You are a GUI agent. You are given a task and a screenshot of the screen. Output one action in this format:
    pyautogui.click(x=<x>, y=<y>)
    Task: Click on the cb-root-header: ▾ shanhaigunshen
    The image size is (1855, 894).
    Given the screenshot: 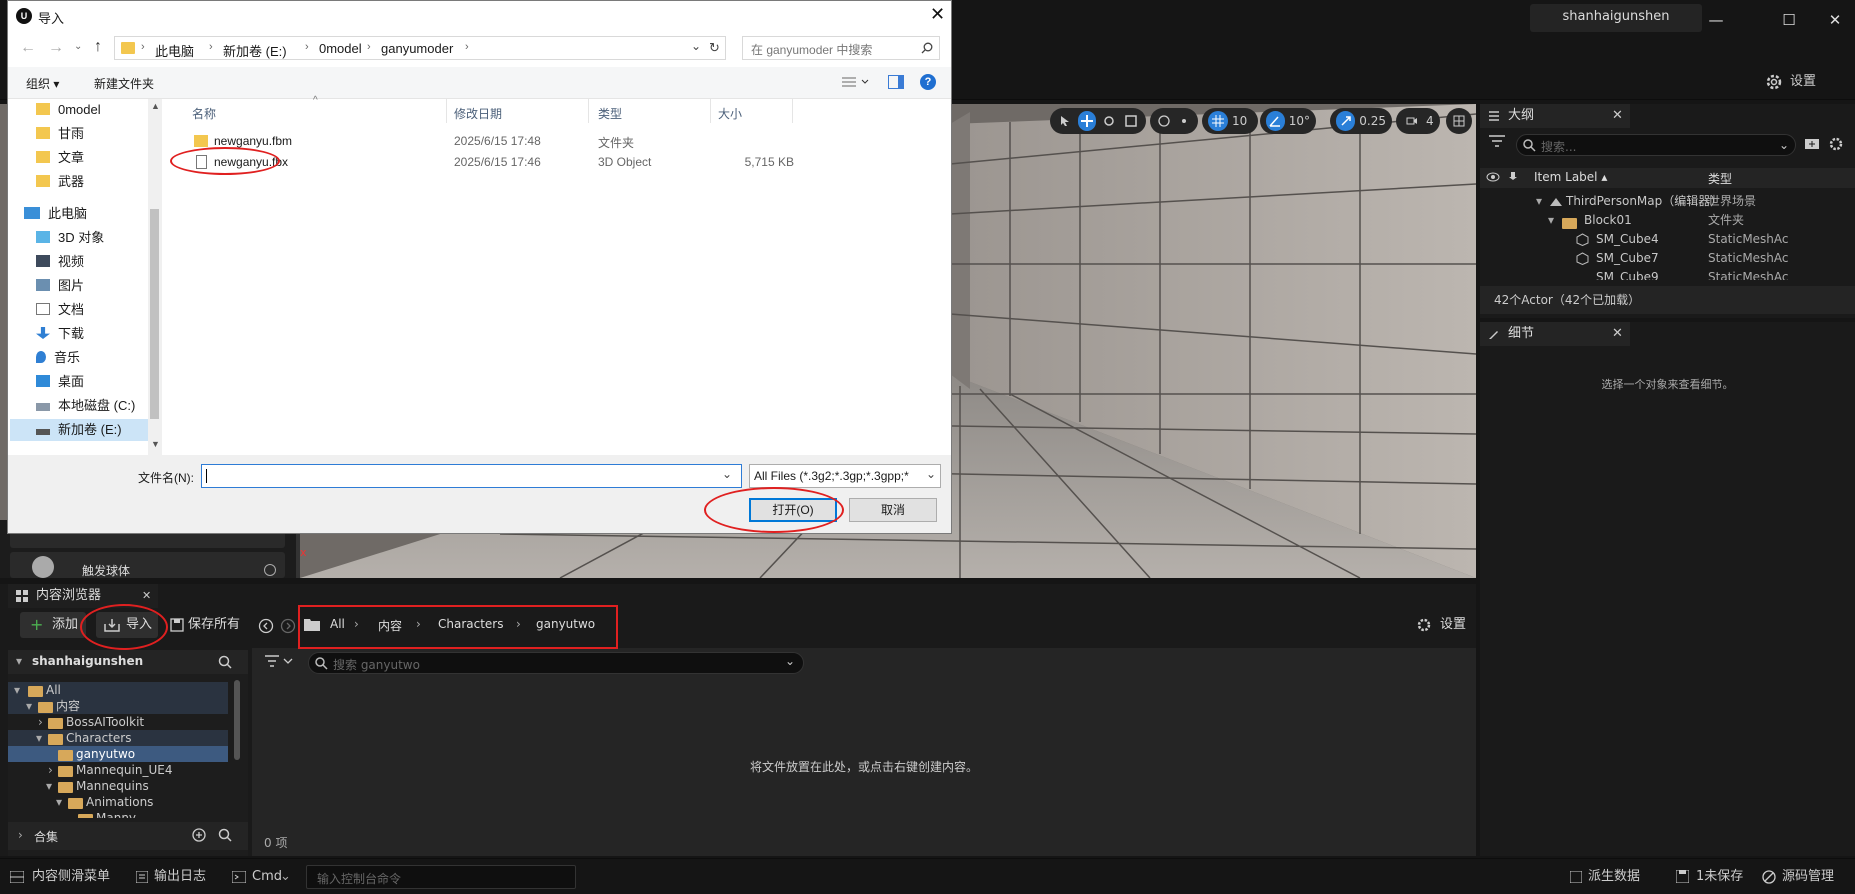 What is the action you would take?
    pyautogui.click(x=128, y=662)
    